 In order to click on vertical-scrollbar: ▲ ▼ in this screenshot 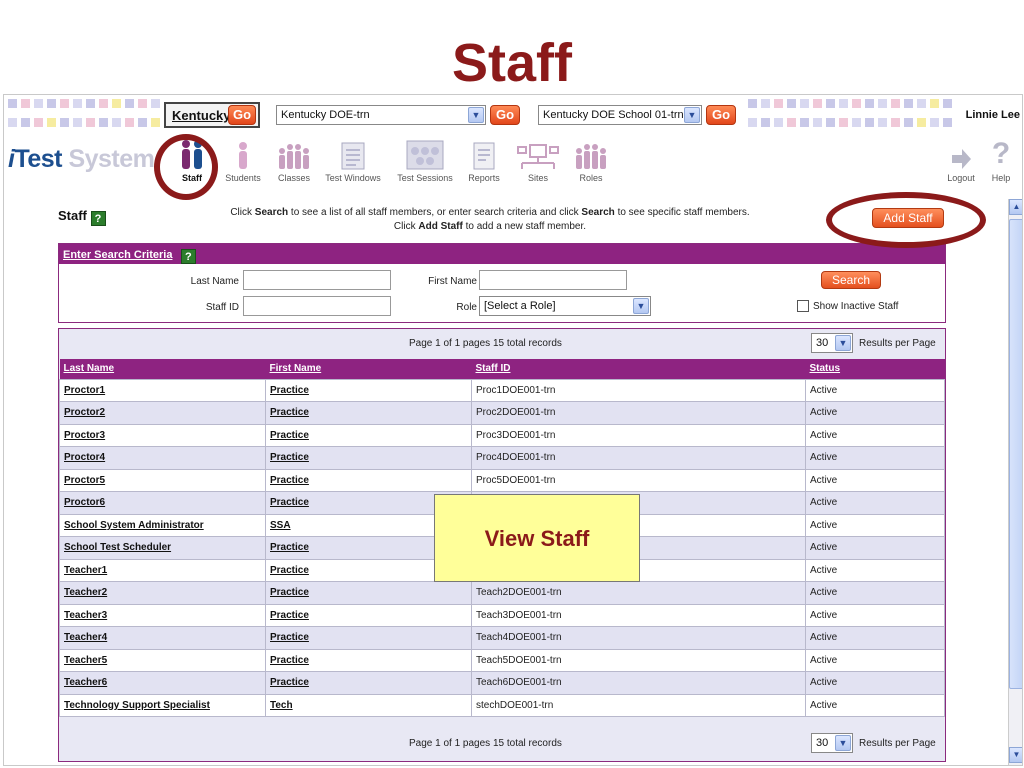, I will do `click(1015, 482)`.